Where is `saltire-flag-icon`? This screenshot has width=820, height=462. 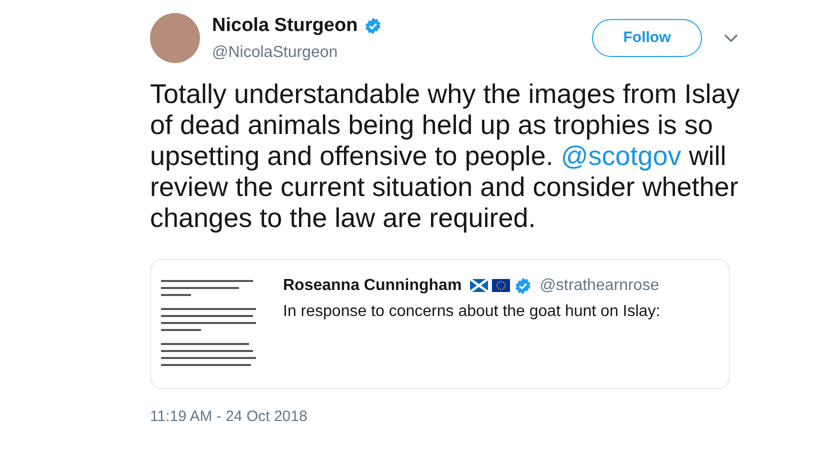
saltire-flag-icon is located at coordinates (479, 285).